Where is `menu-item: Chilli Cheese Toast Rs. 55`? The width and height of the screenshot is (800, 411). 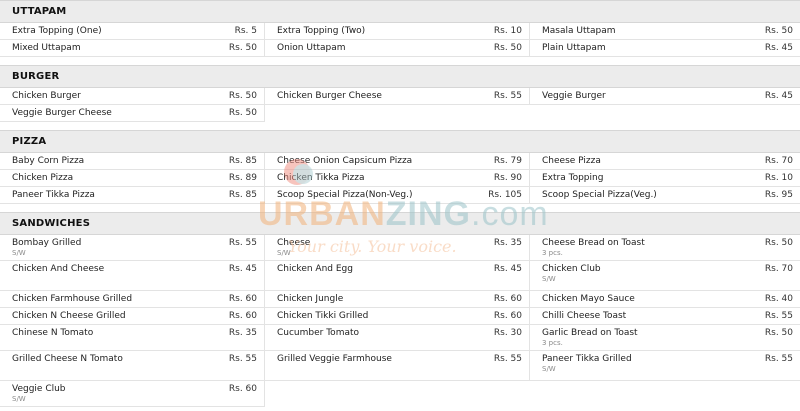 menu-item: Chilli Cheese Toast Rs. 55 is located at coordinates (665, 316).